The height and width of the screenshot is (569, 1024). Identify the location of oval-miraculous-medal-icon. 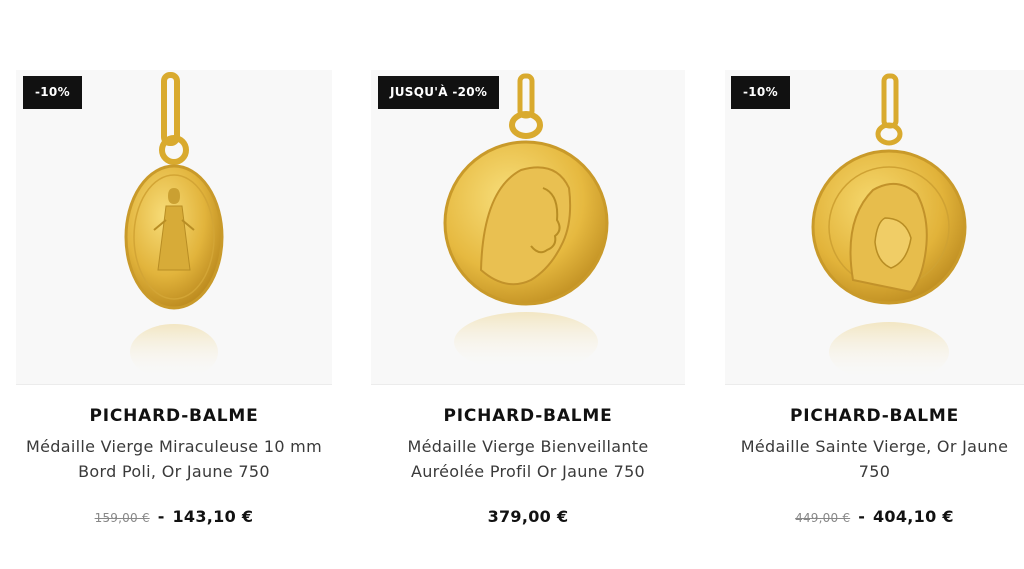
(174, 226).